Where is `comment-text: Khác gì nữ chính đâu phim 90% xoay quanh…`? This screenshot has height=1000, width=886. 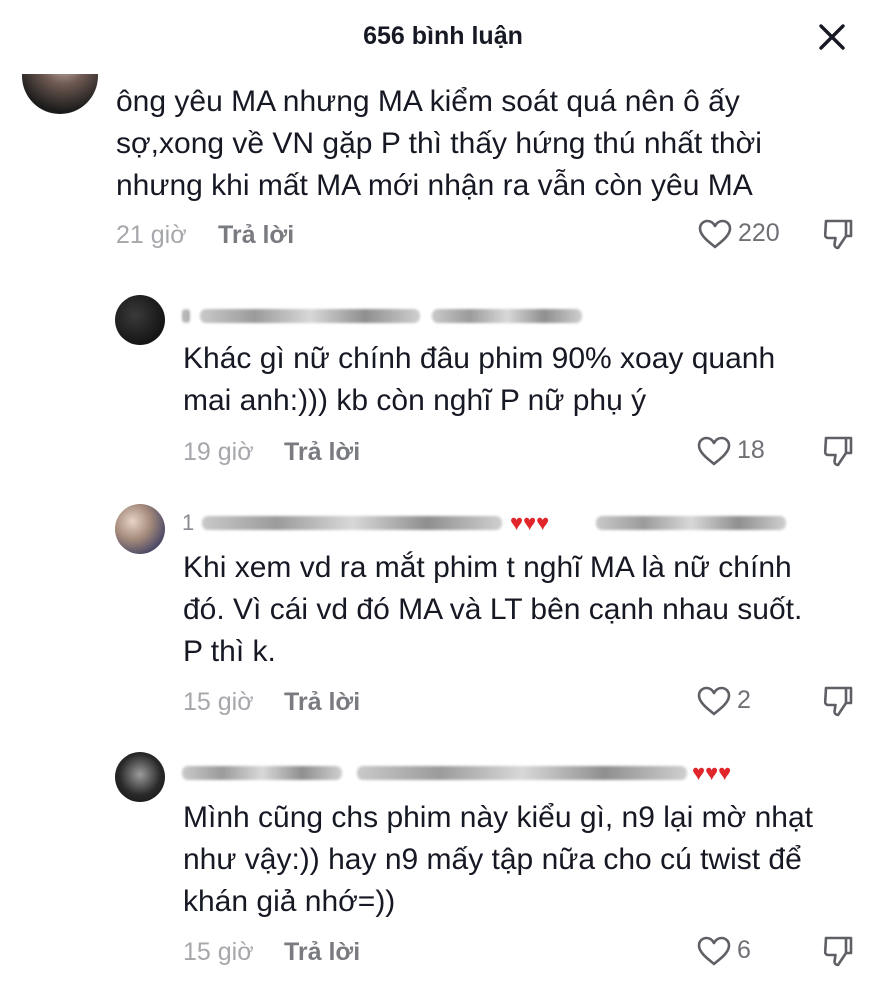 comment-text: Khác gì nữ chính đâu phim 90% xoay quanh… is located at coordinates (479, 379).